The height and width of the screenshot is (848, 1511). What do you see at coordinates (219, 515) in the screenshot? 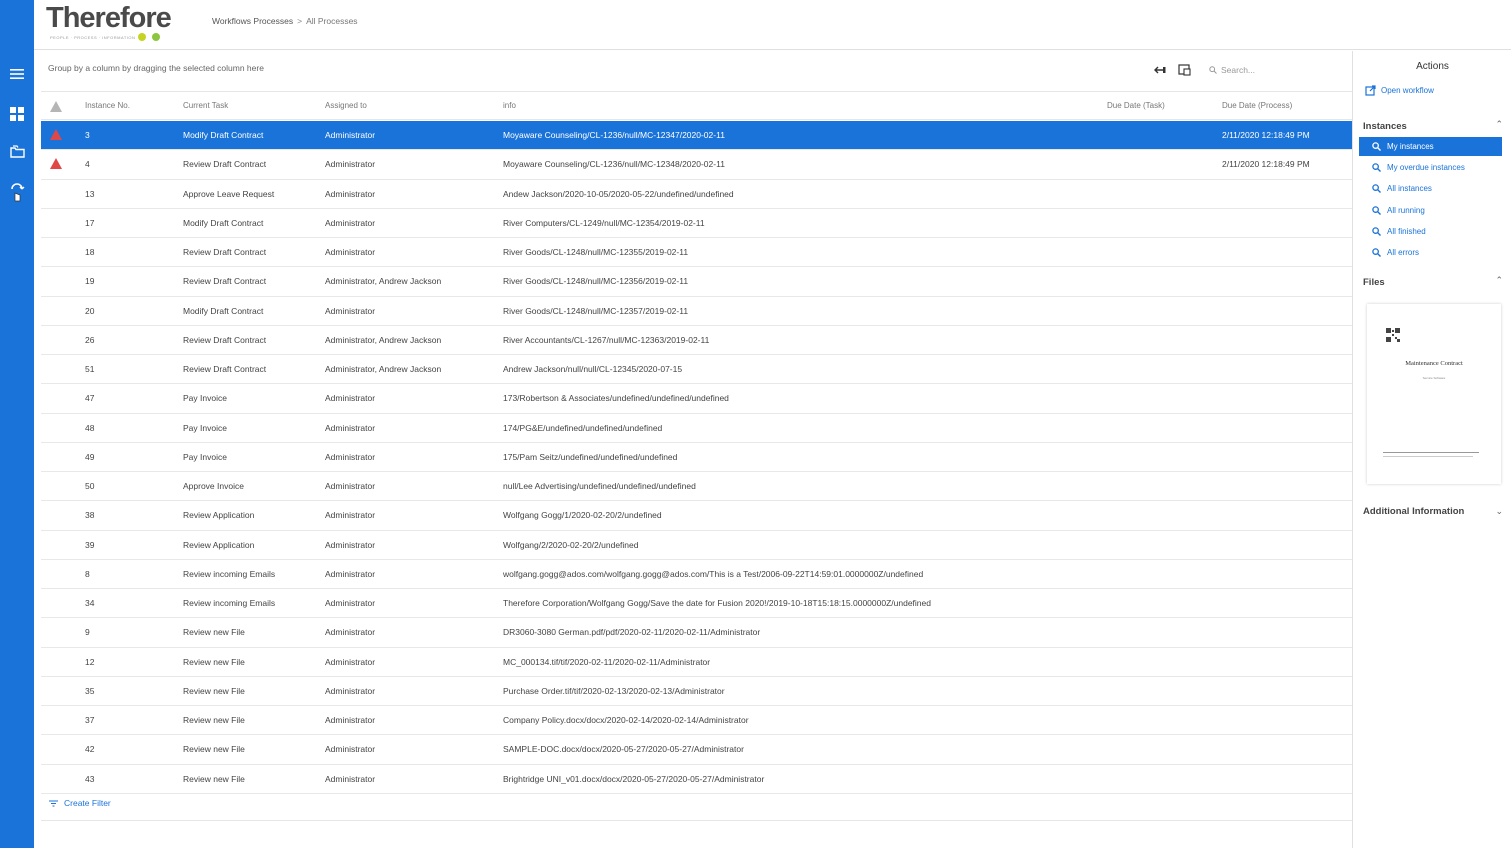
I see `cell-current-task: Review Application` at bounding box center [219, 515].